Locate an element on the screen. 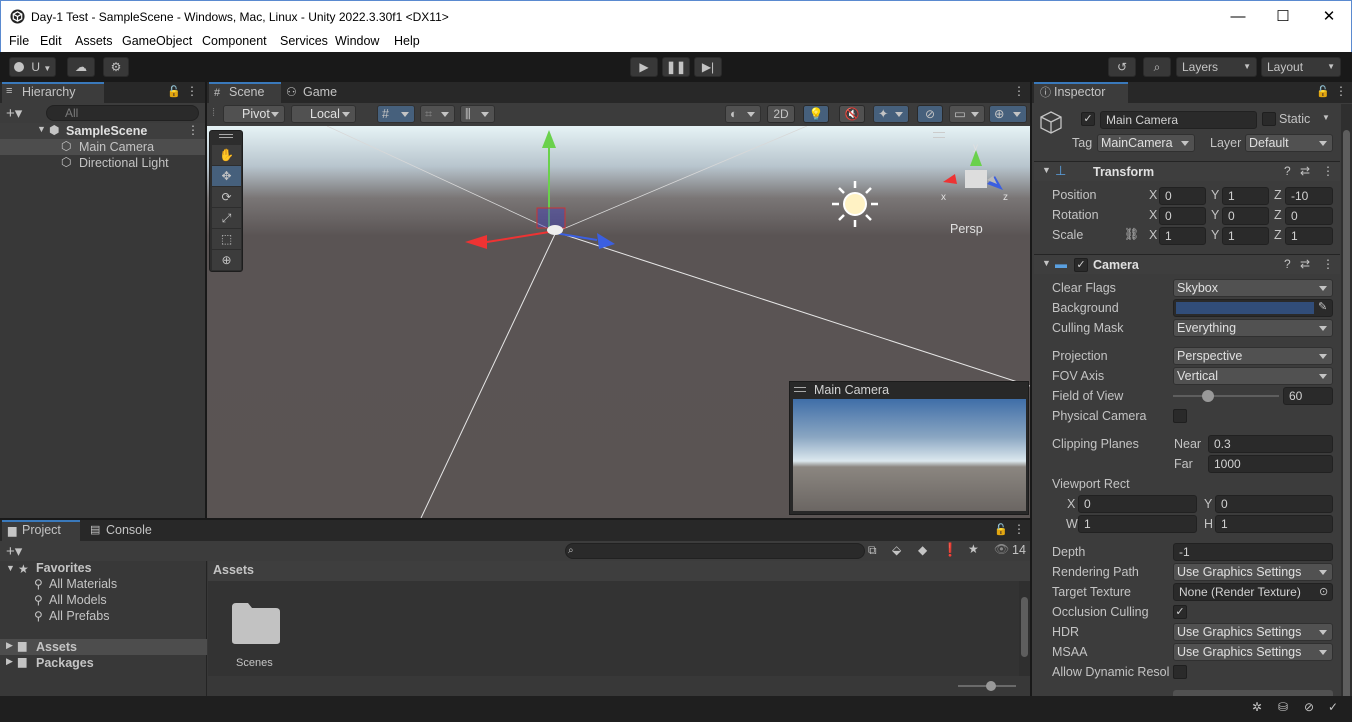  active-checkbox: ✓ is located at coordinates (1088, 119).